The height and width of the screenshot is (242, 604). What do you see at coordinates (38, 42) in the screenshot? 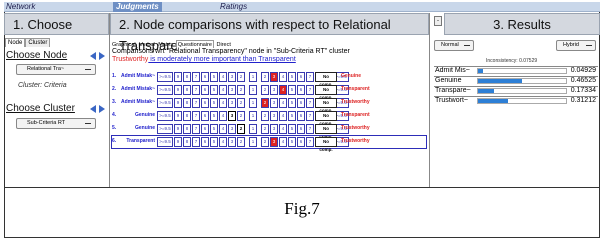
I see `tab-cluster: Cluster` at bounding box center [38, 42].